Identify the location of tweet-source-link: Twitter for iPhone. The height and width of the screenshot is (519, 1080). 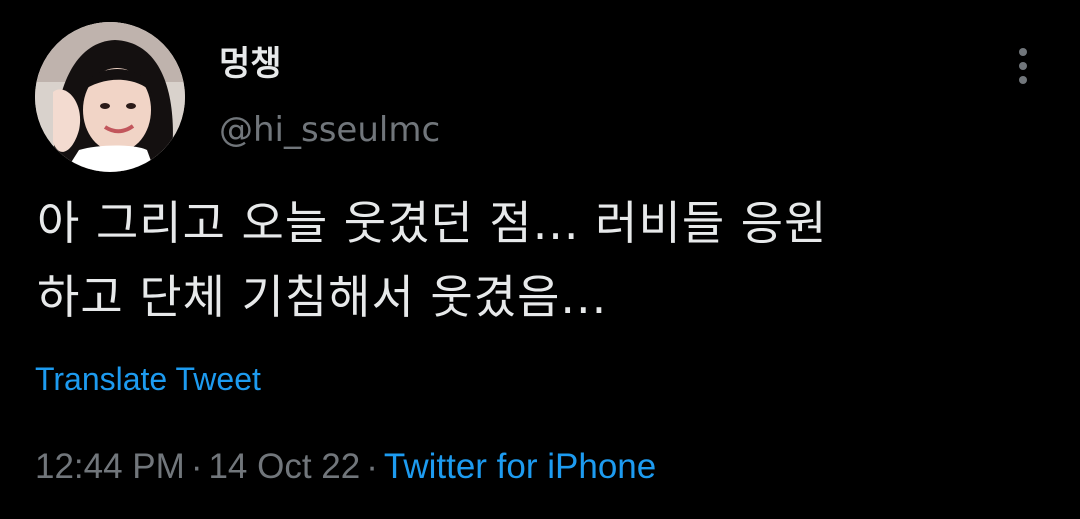
(520, 466).